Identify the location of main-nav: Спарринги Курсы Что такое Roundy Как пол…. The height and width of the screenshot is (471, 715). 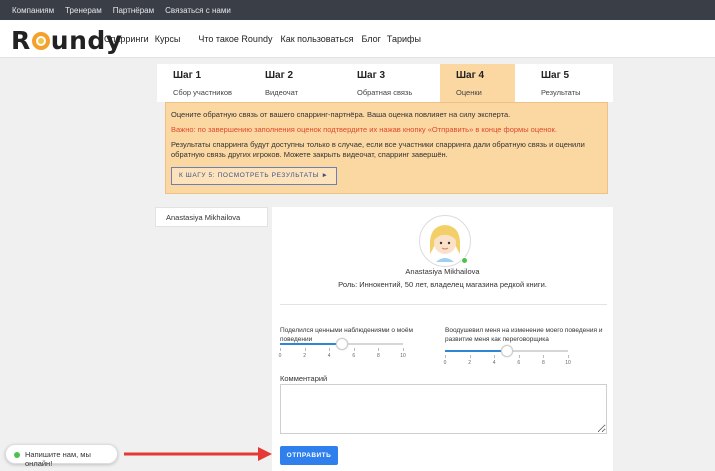
(262, 39).